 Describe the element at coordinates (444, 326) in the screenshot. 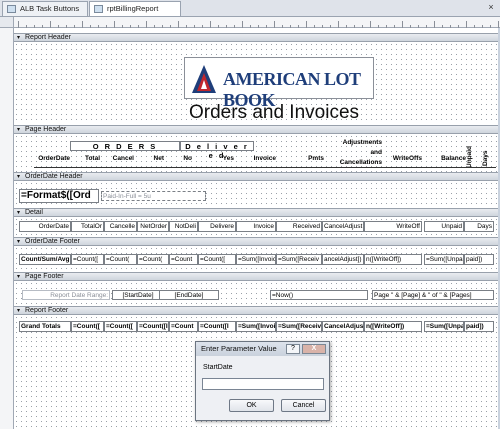

I see `grand-total-field-10: =Sum([Unpaid` at that location.